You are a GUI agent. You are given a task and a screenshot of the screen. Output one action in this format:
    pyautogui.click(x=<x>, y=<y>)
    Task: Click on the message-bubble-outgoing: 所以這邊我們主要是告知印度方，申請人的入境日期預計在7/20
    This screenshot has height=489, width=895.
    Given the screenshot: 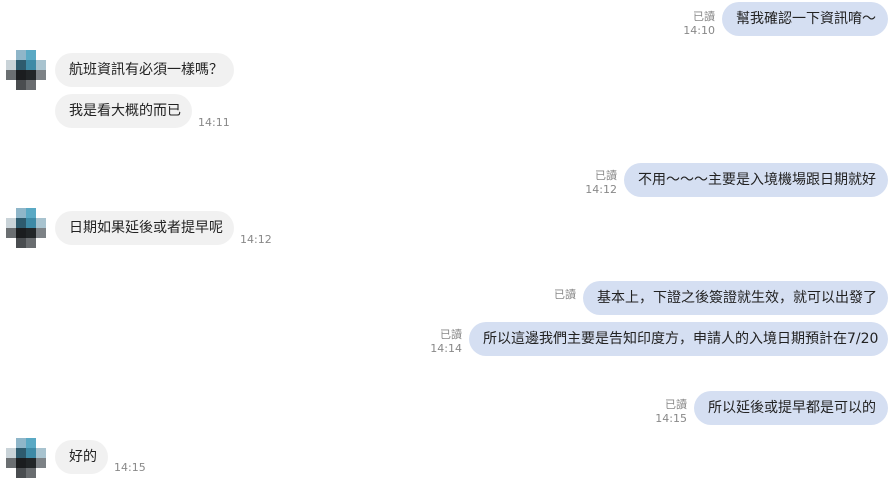 What is the action you would take?
    pyautogui.click(x=678, y=339)
    